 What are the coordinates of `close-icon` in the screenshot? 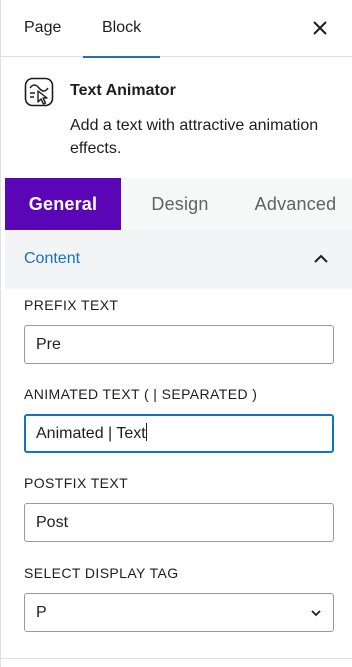 It's located at (320, 28).